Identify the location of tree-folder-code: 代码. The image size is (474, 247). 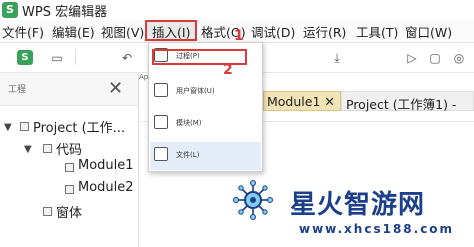
(69, 148).